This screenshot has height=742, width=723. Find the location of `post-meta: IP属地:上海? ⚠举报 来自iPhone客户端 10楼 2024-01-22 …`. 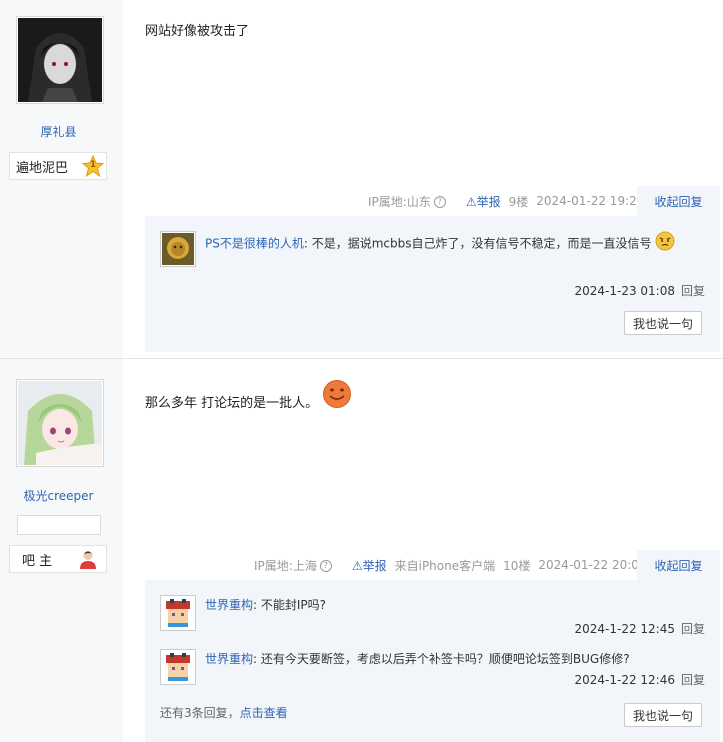

post-meta: IP属地:上海? ⚠举报 来自iPhone客户端 10楼 2024-01-22 … is located at coordinates (454, 565).